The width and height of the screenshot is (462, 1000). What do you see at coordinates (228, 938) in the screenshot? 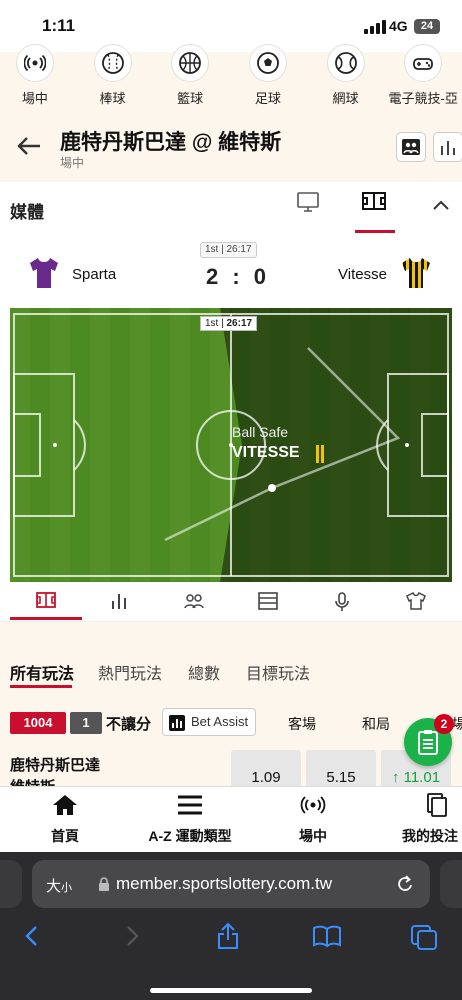
I see `share-icon` at bounding box center [228, 938].